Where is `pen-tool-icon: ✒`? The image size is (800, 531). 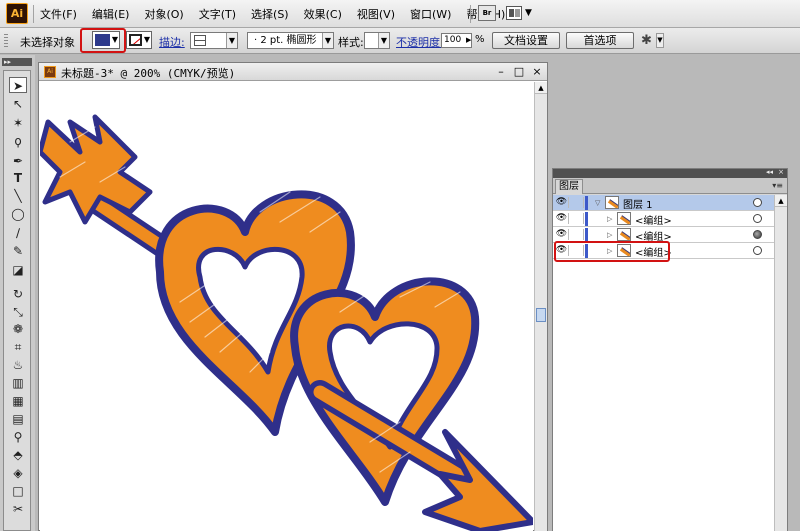 pen-tool-icon: ✒ is located at coordinates (18, 161).